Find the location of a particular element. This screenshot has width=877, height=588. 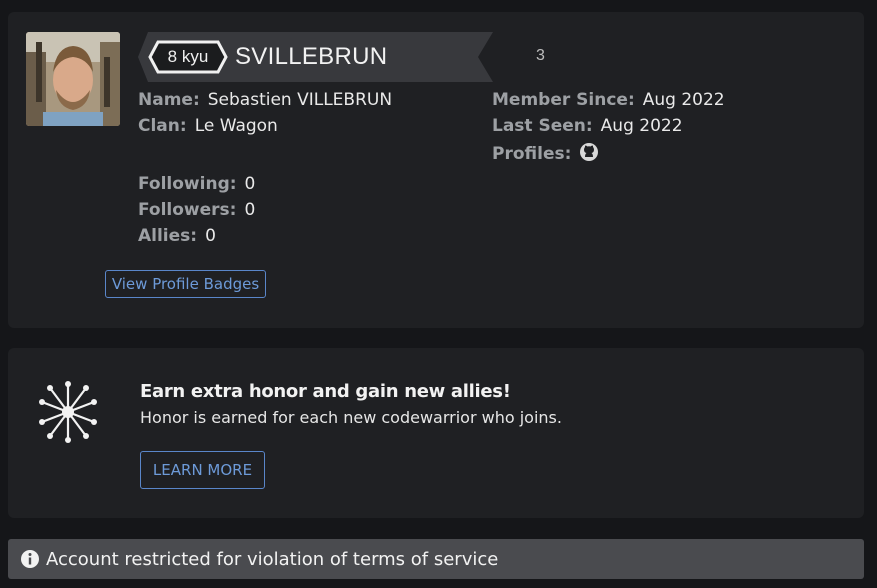

allies-value: 0 is located at coordinates (210, 236).